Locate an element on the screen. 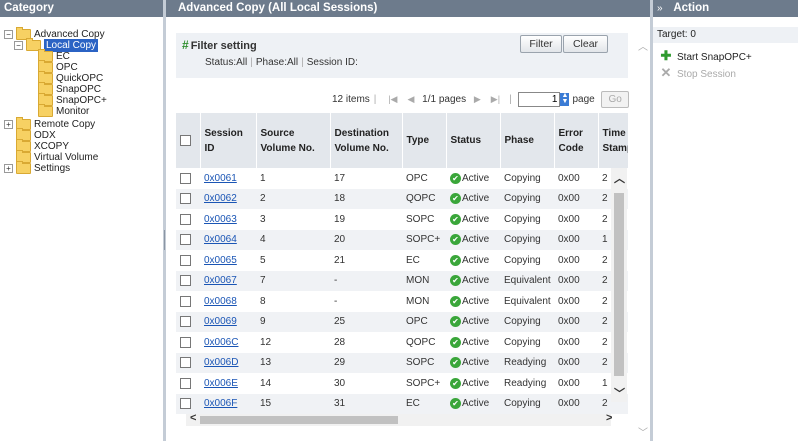 This screenshot has width=798, height=441. stop-session-action: ✕ Stop Session is located at coordinates (698, 73).